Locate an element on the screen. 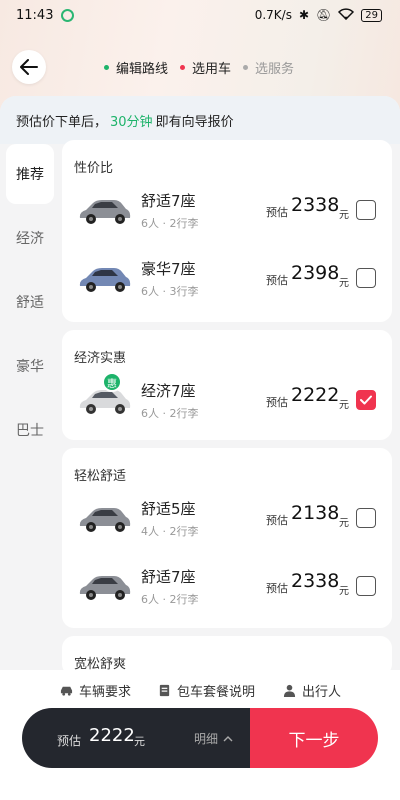 This screenshot has height=800, width=400. car-price: 2398 is located at coordinates (315, 273).